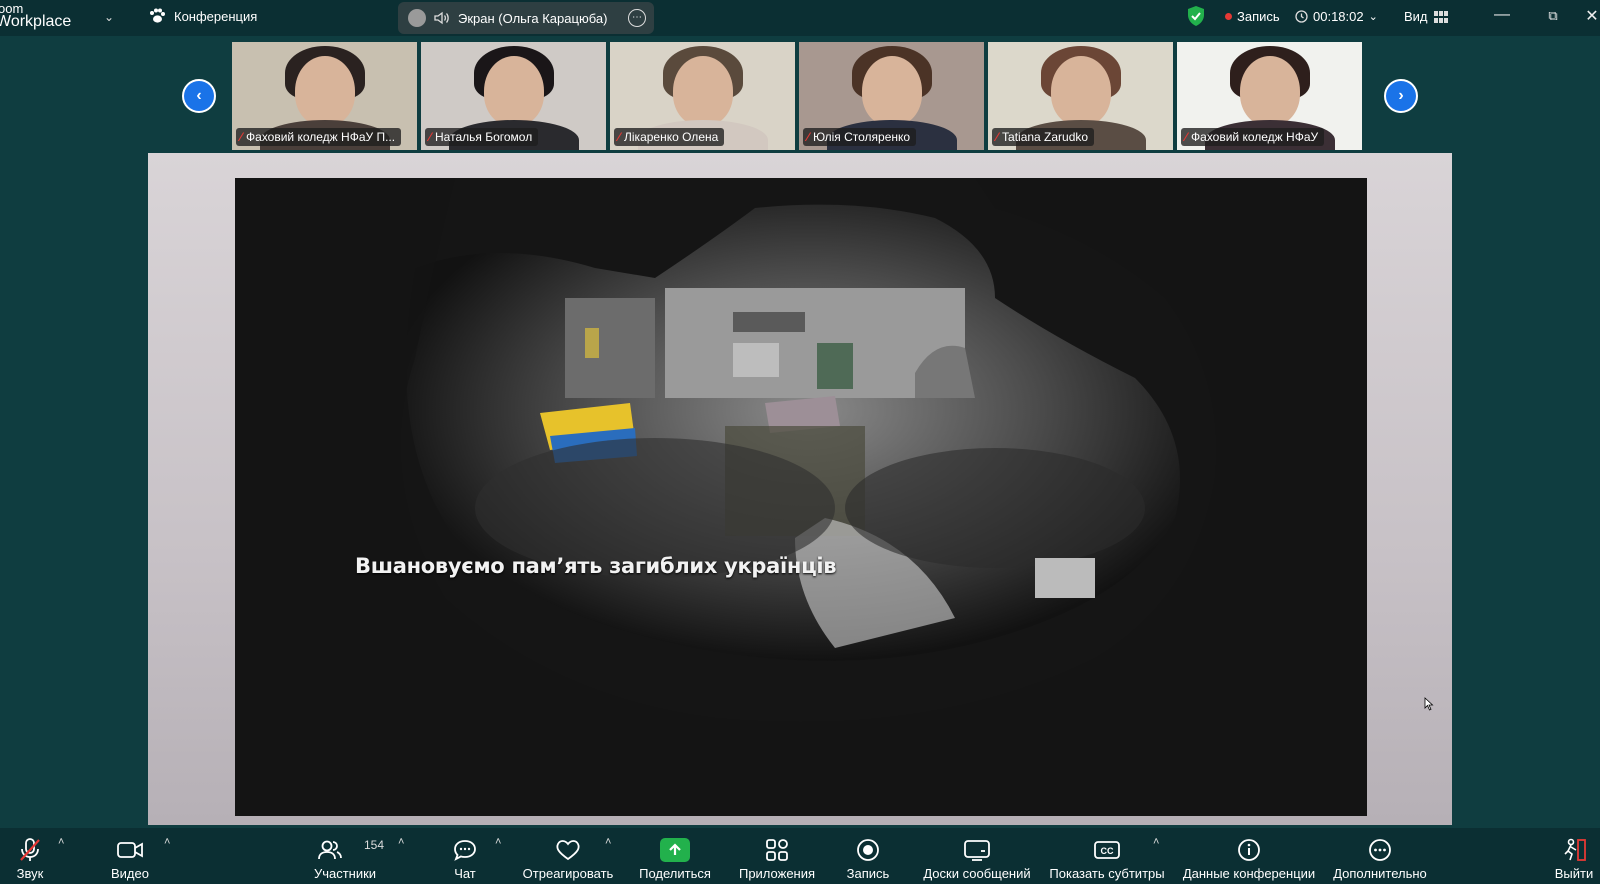 The height and width of the screenshot is (884, 1600). I want to click on leave-button: Выйти, so click(1574, 856).